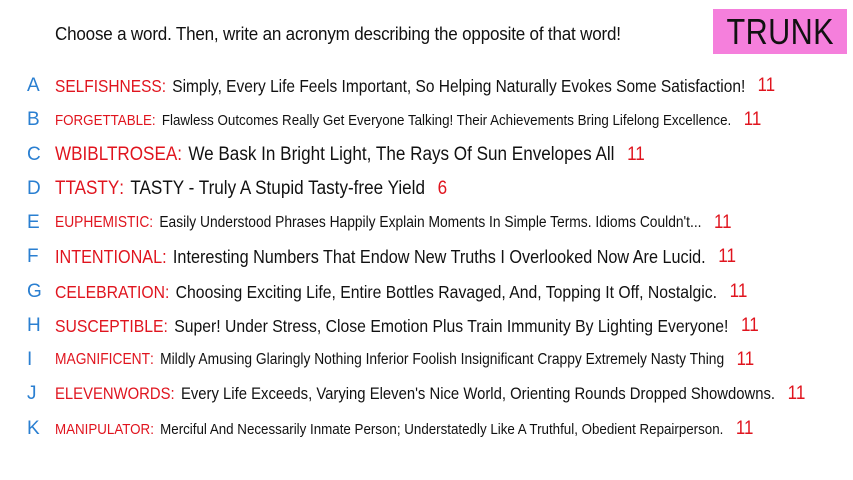 This screenshot has width=853, height=480. What do you see at coordinates (103, 120) in the screenshot?
I see `entry-word: FORGETTABLE` at bounding box center [103, 120].